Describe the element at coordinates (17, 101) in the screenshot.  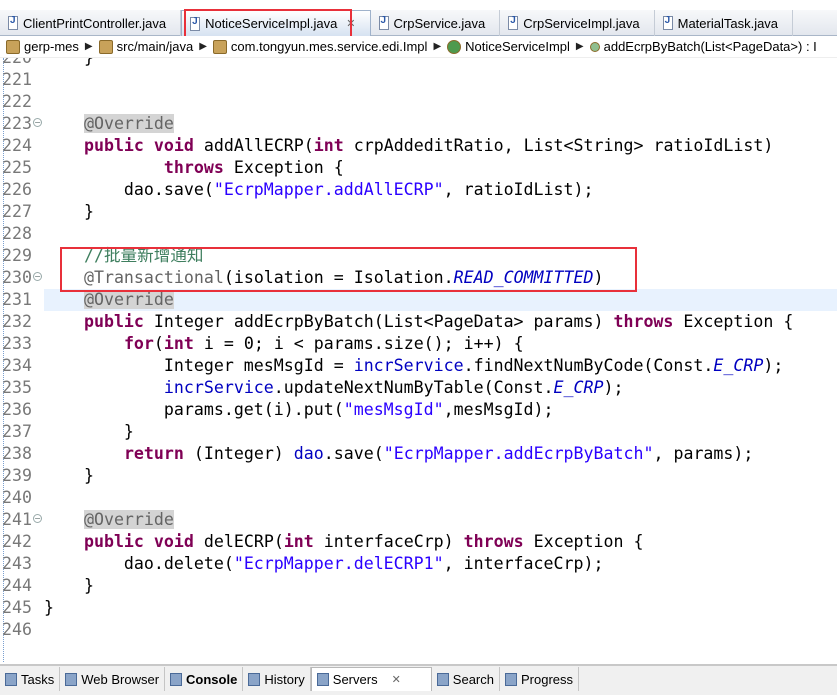
I see `line-number: 222` at that location.